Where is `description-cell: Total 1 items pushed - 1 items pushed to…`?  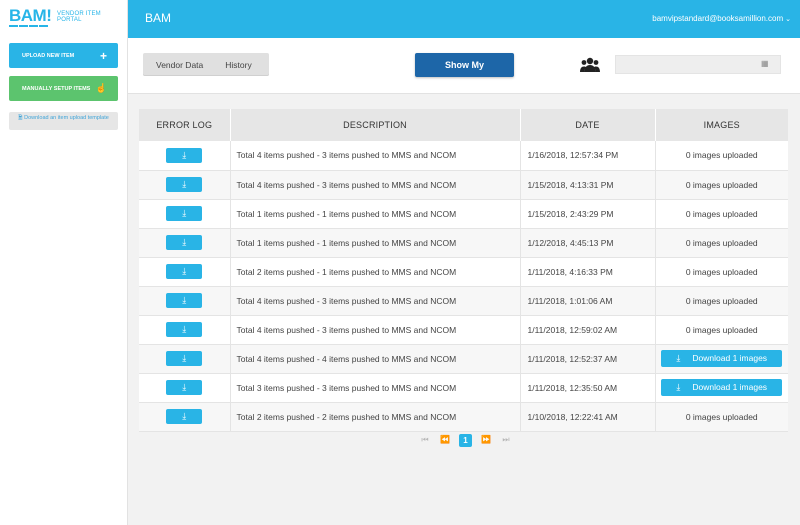
description-cell: Total 1 items pushed - 1 items pushed to… is located at coordinates (375, 243).